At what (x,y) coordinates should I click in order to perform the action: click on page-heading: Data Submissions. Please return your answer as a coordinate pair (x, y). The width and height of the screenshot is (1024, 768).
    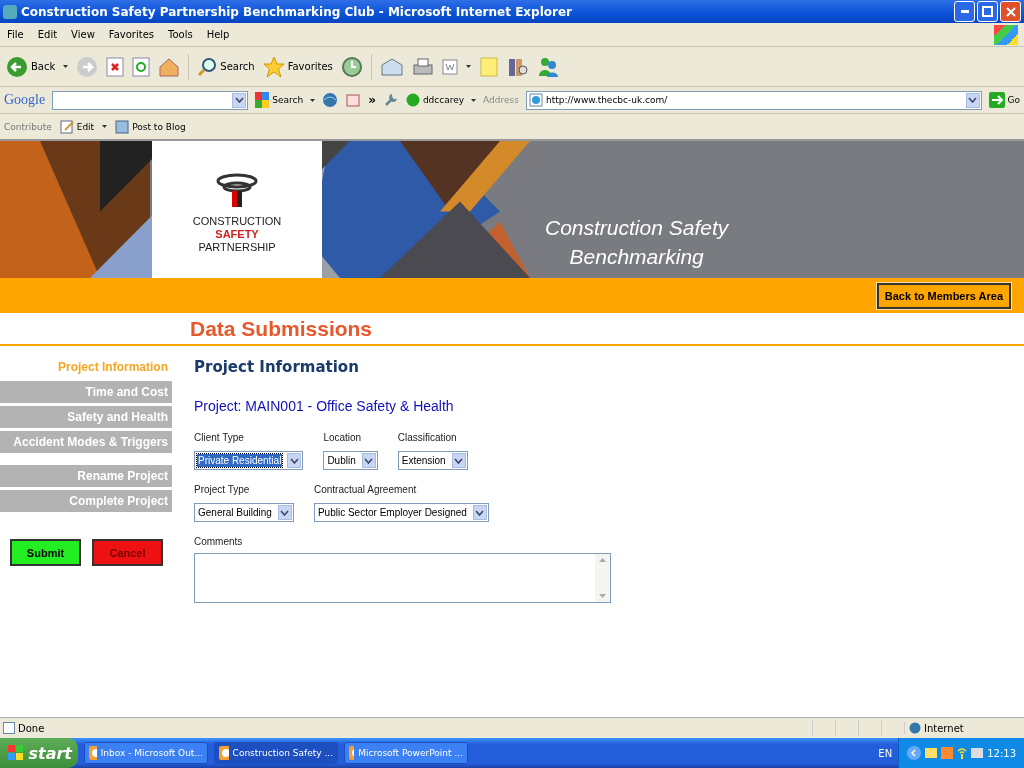
    Looking at the image, I should click on (281, 328).